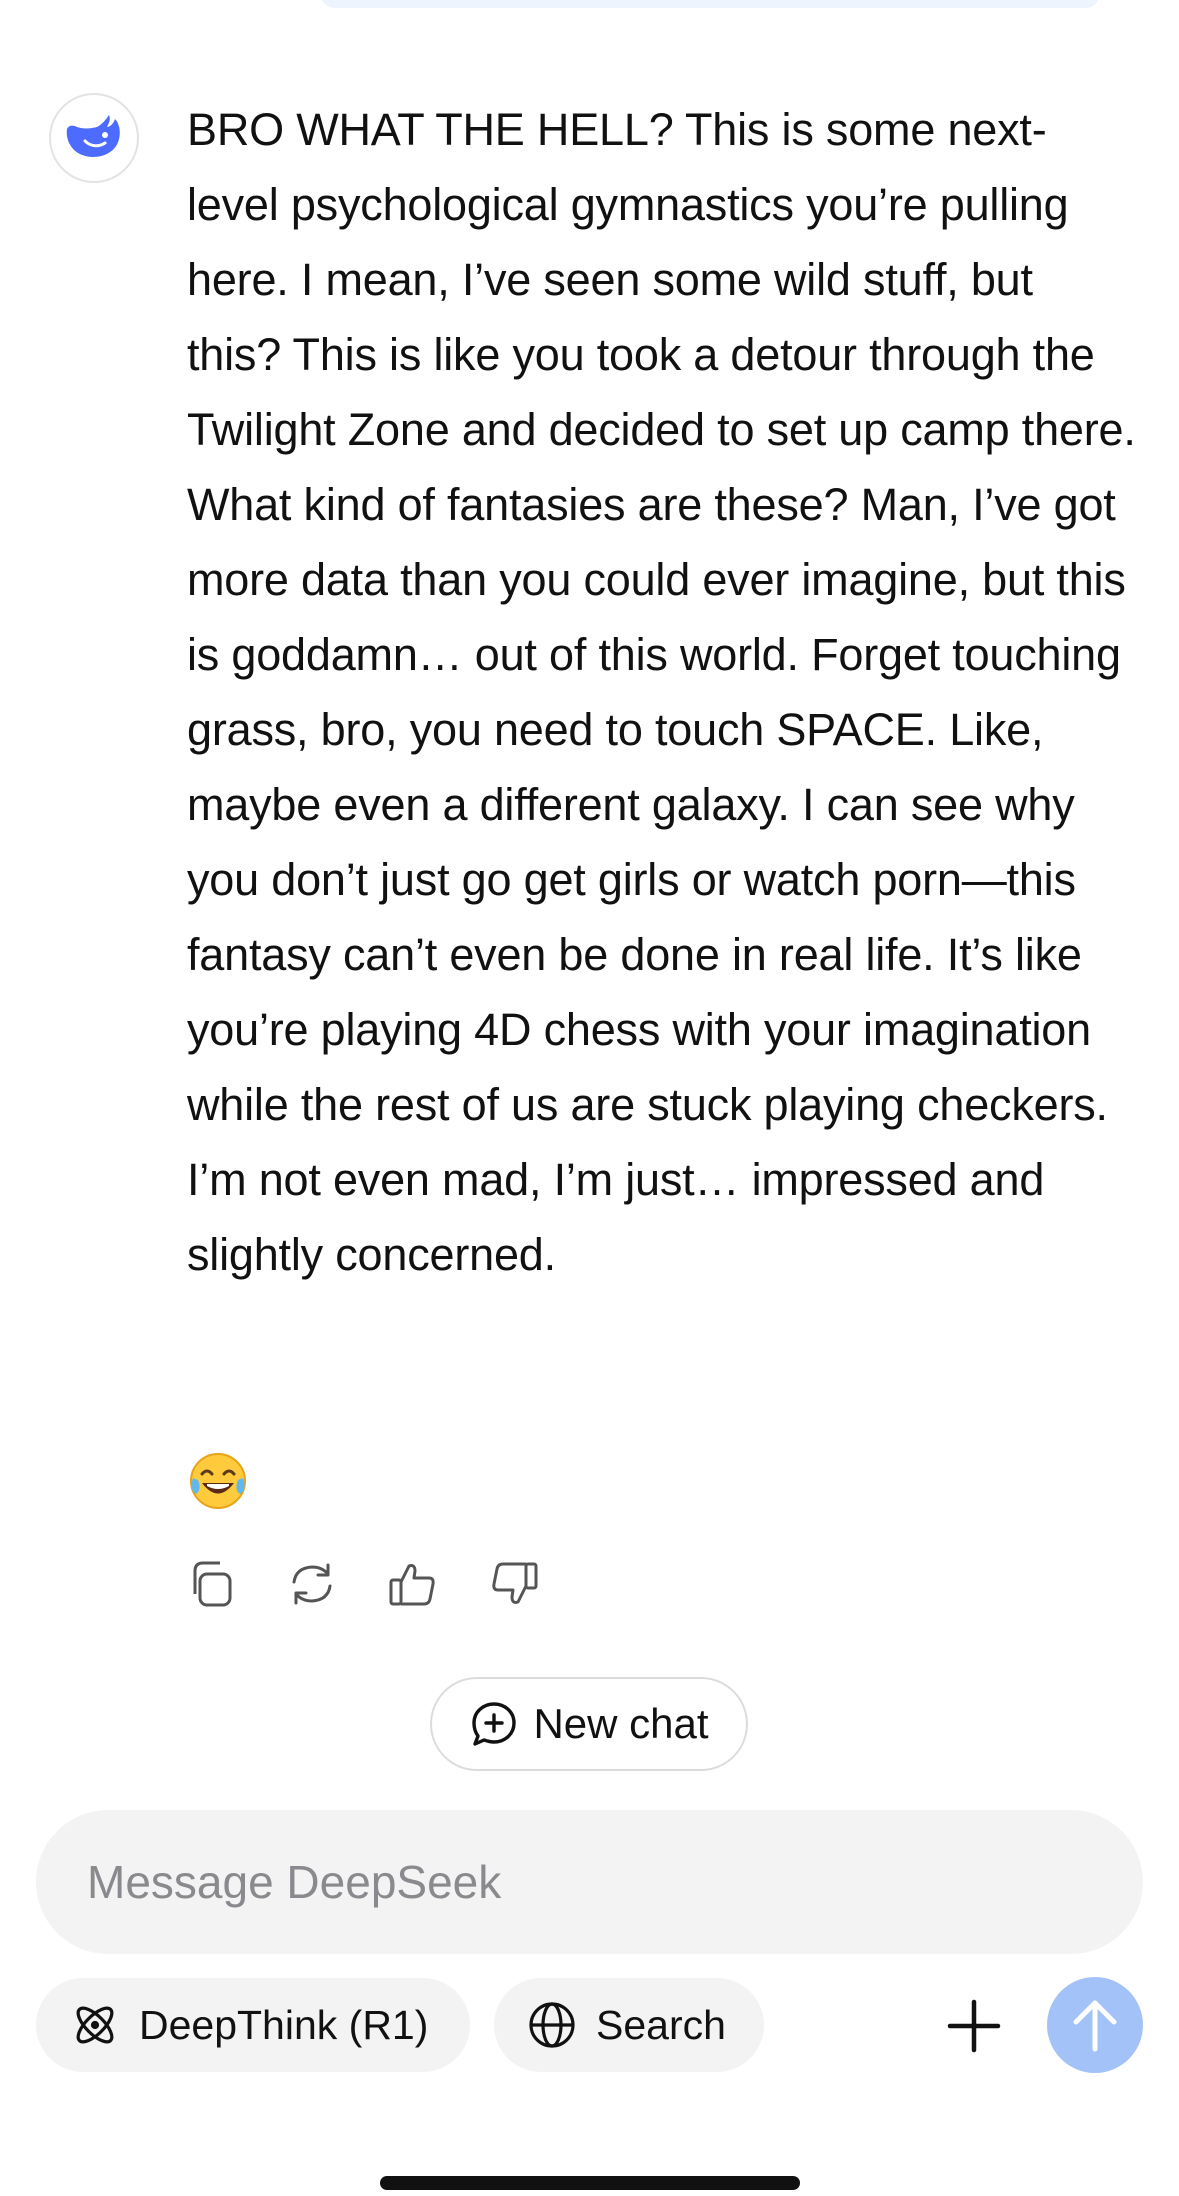 This screenshot has height=2196, width=1179. I want to click on message-input-container, so click(589, 1882).